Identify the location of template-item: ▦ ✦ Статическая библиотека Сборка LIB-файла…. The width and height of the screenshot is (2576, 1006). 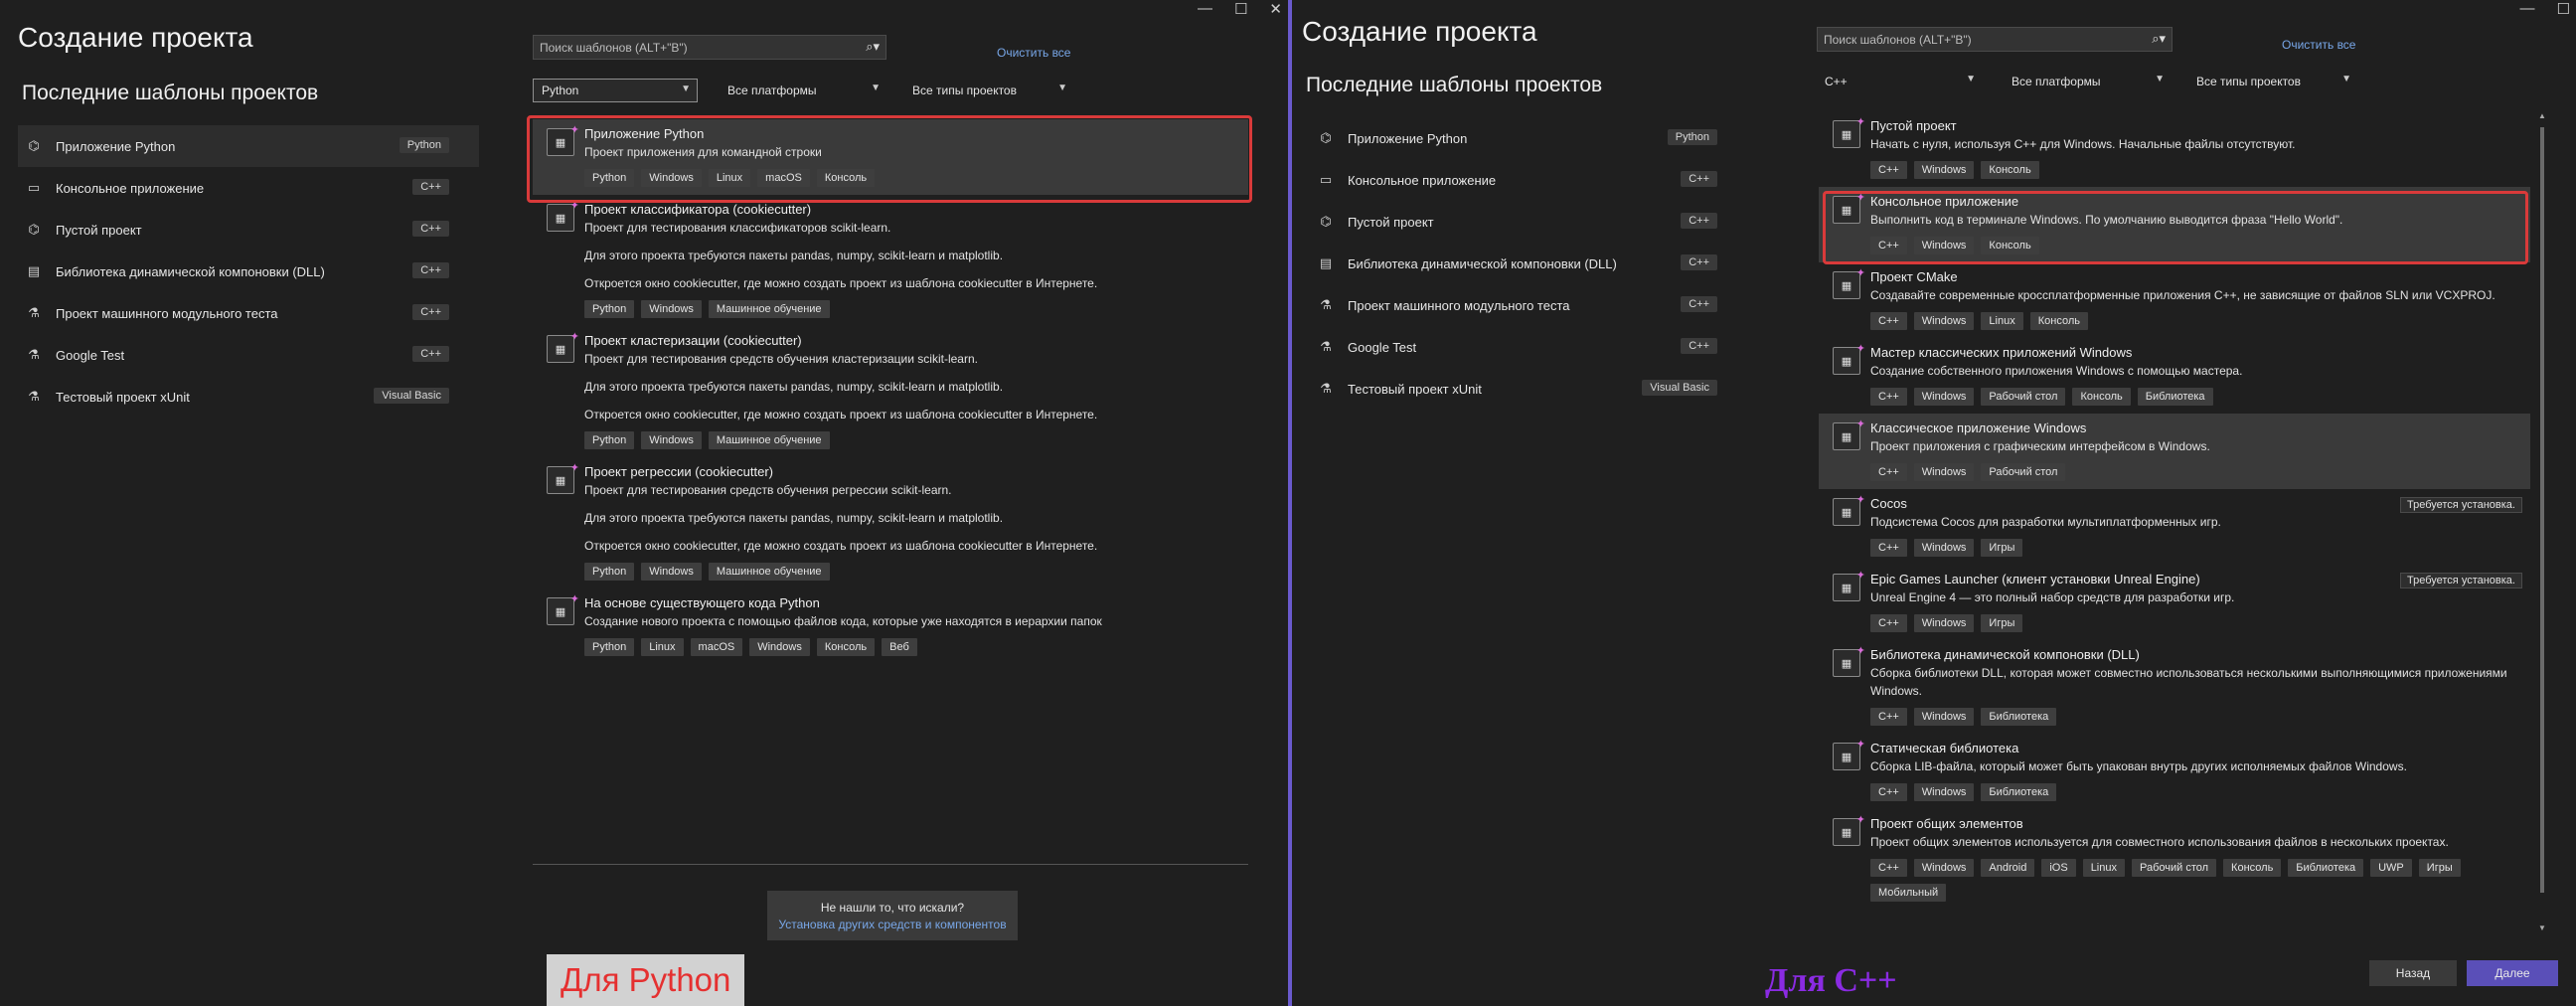
(2174, 771).